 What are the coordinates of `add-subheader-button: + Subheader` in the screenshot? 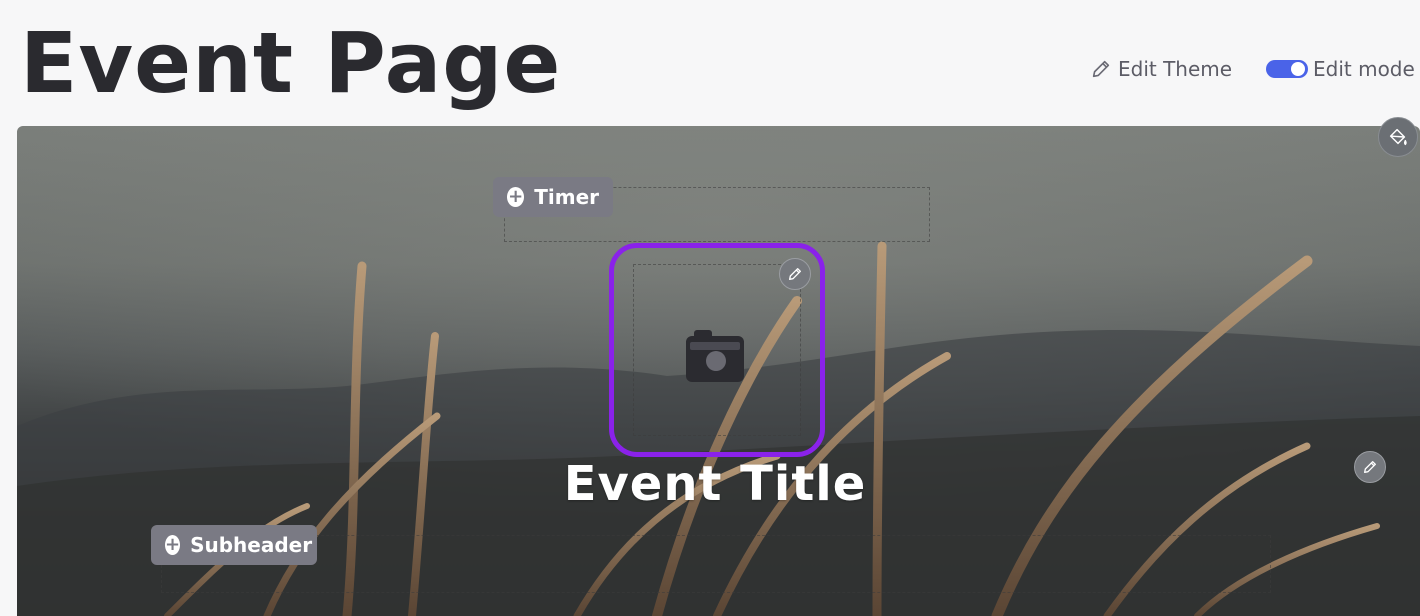 It's located at (234, 545).